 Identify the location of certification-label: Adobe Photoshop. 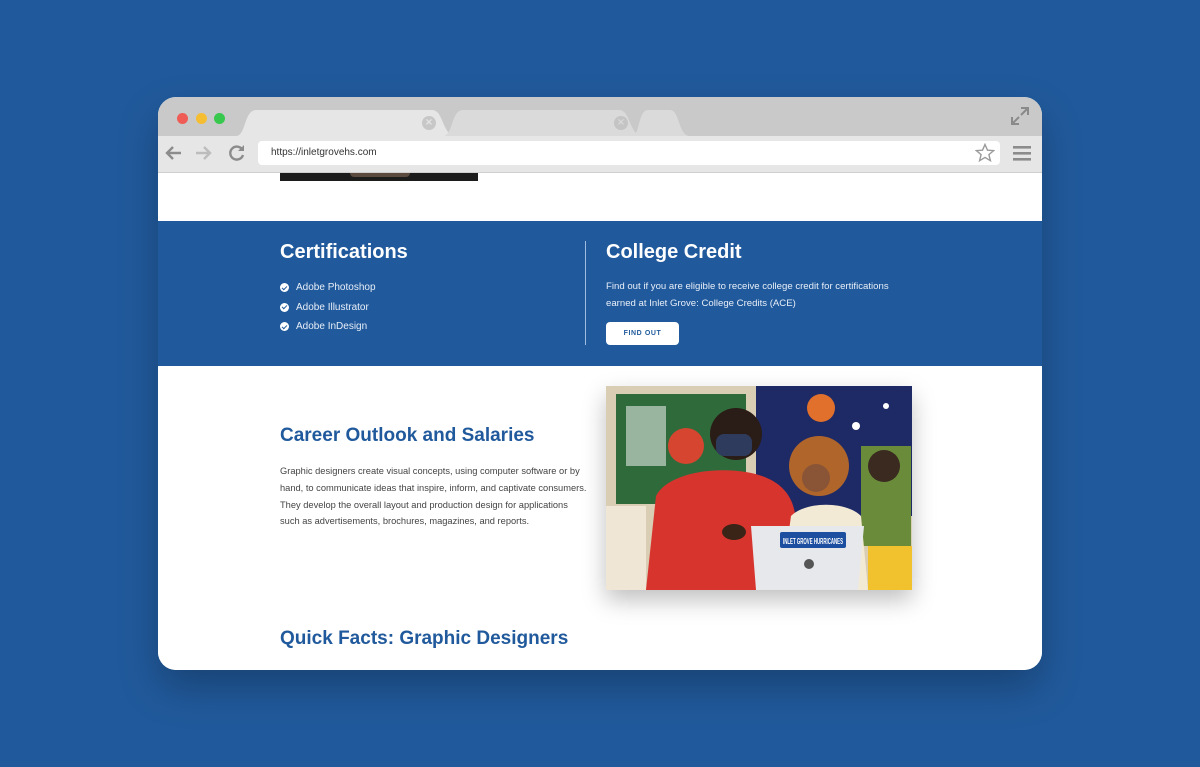
(336, 288).